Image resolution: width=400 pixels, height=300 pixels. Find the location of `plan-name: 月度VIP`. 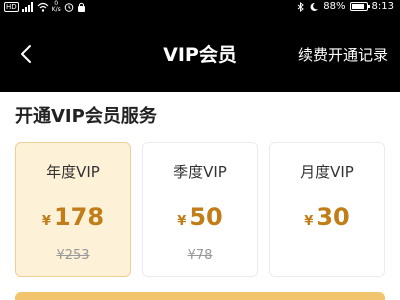

plan-name: 月度VIP is located at coordinates (327, 172).